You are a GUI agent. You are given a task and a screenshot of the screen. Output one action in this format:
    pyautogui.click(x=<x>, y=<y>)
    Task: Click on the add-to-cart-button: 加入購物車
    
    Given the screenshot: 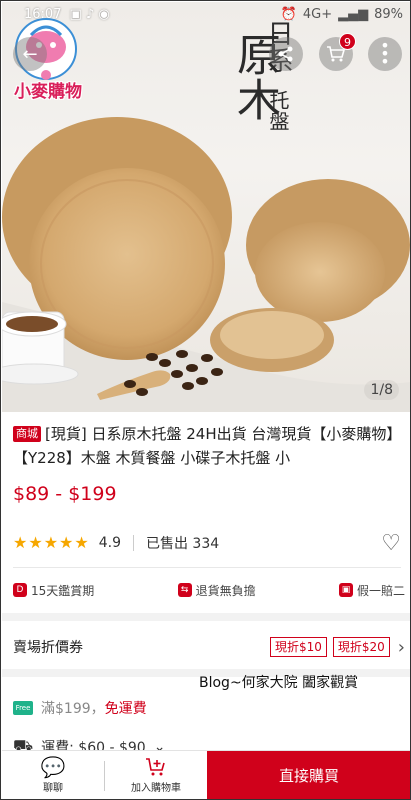 What is the action you would take?
    pyautogui.click(x=156, y=775)
    